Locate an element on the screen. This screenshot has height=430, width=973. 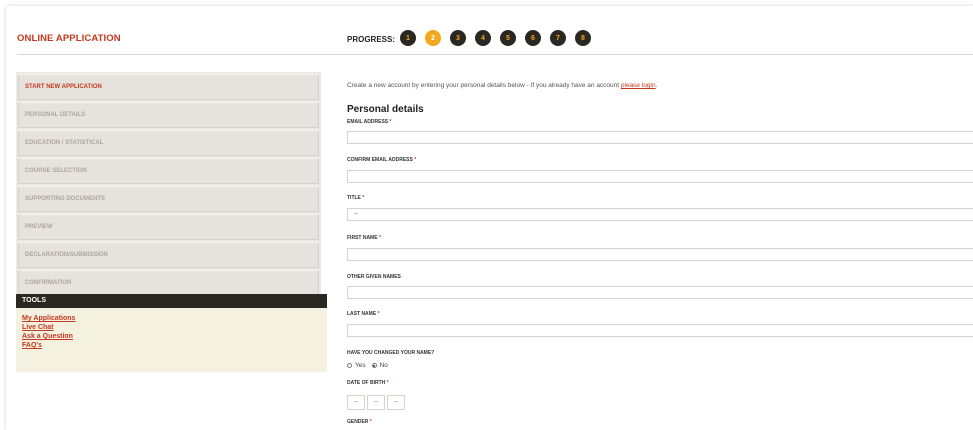
dob-day-select: -- is located at coordinates (356, 402).